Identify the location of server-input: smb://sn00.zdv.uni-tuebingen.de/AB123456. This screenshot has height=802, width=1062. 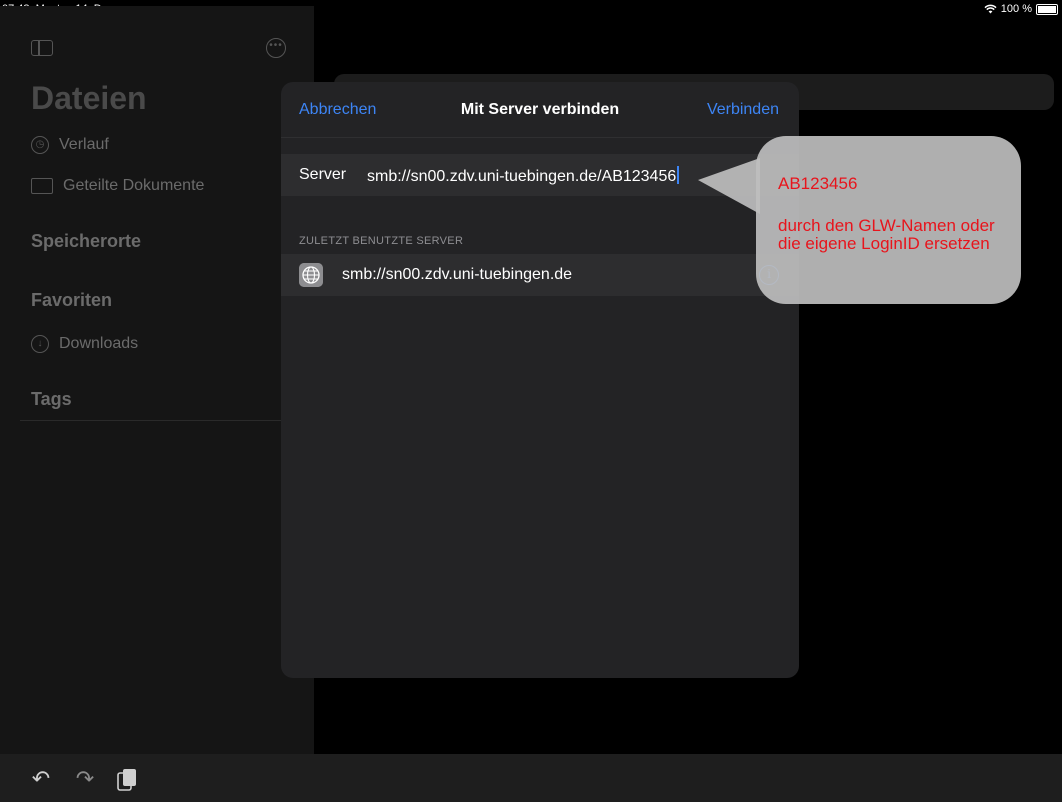
(523, 176).